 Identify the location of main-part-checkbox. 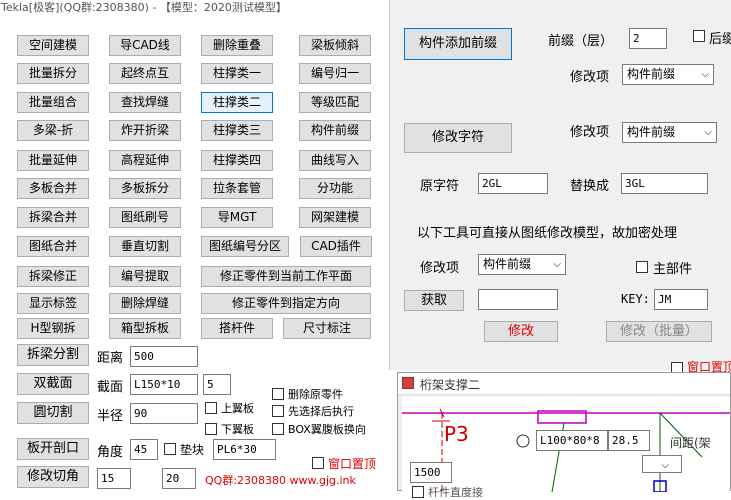
(642, 267).